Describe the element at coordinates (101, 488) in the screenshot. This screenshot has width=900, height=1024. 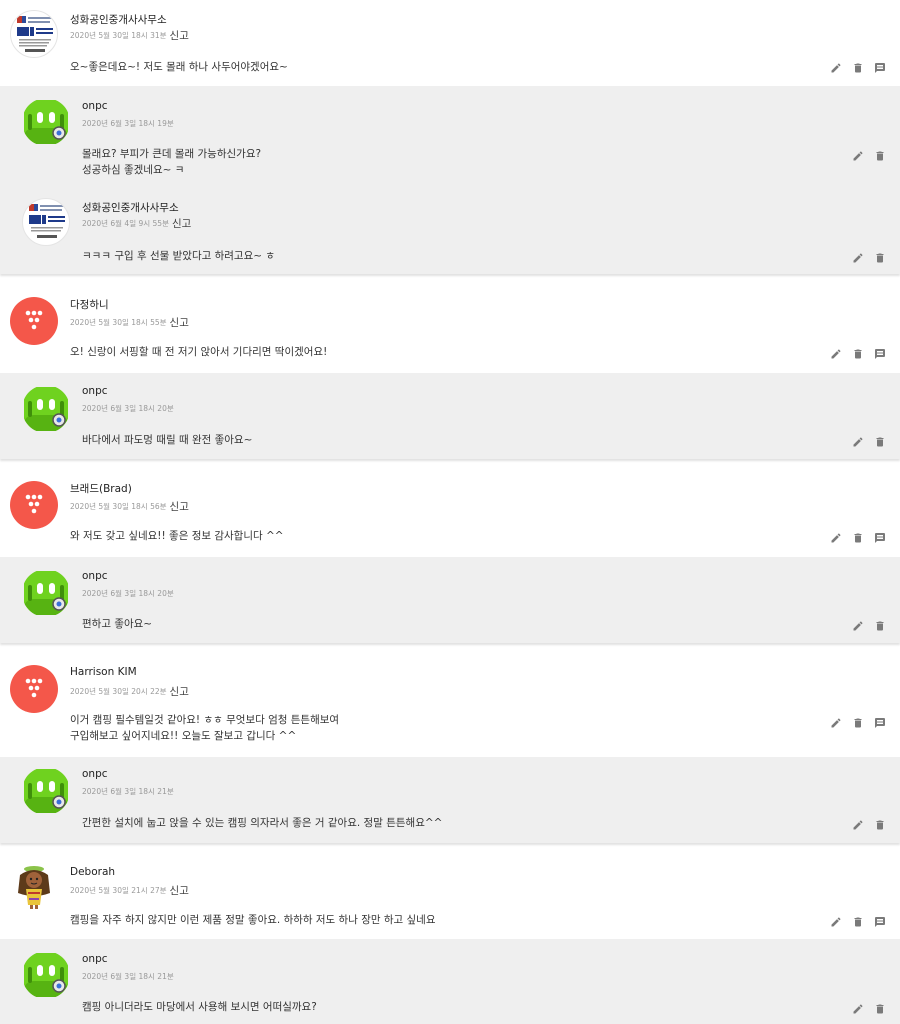
I see `comment-author: 브래드(Brad)` at that location.